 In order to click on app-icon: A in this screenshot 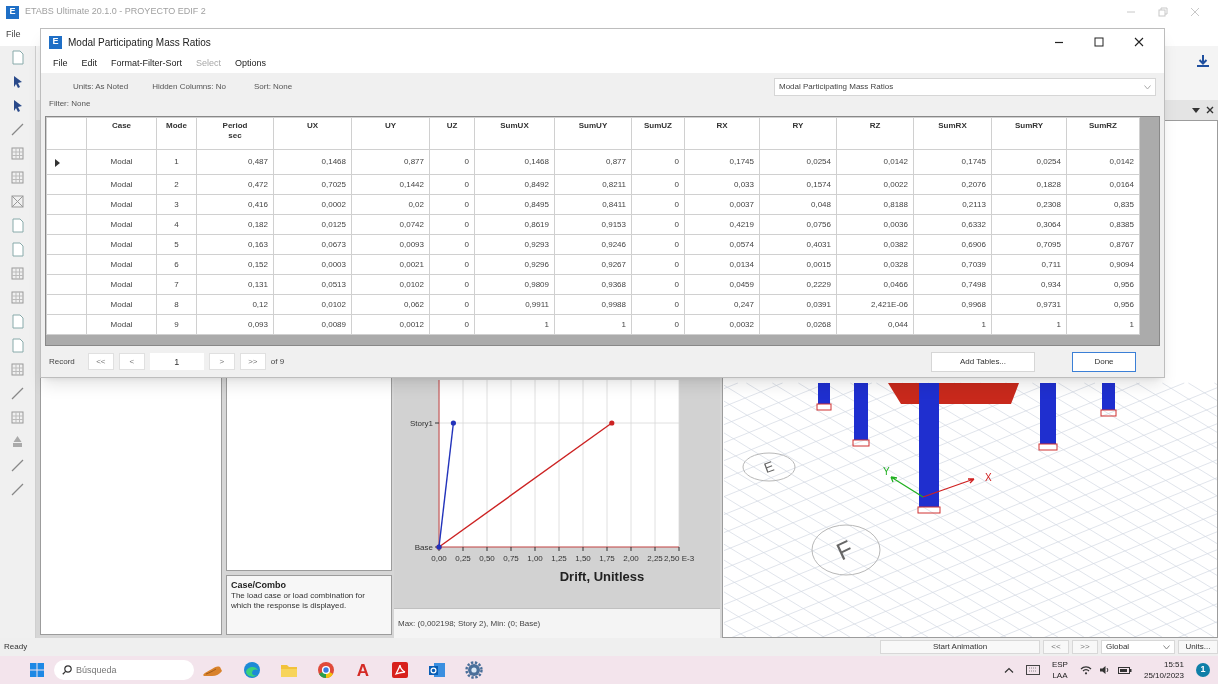, I will do `click(363, 670)`.